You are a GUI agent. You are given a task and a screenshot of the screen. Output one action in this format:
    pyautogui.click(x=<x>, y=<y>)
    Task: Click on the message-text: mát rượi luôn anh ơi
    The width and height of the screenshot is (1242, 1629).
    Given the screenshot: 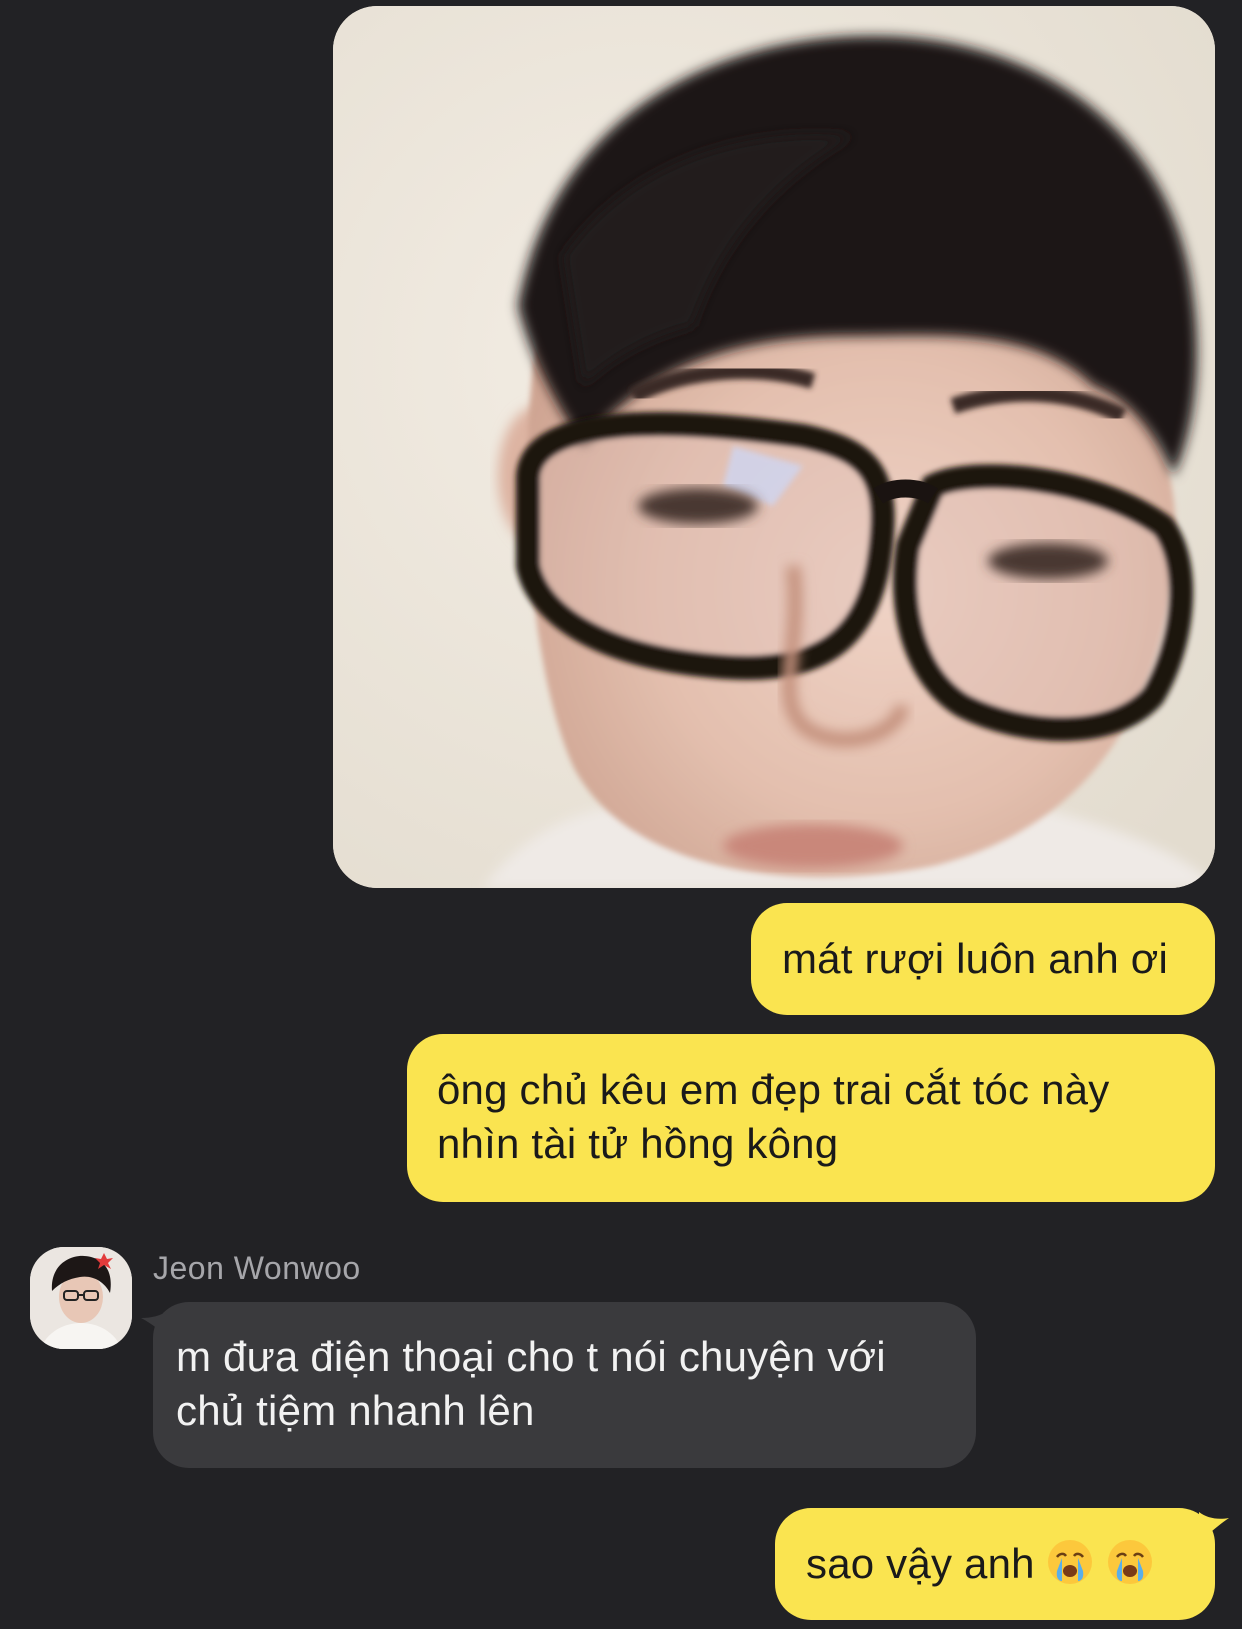 What is the action you would take?
    pyautogui.click(x=975, y=958)
    